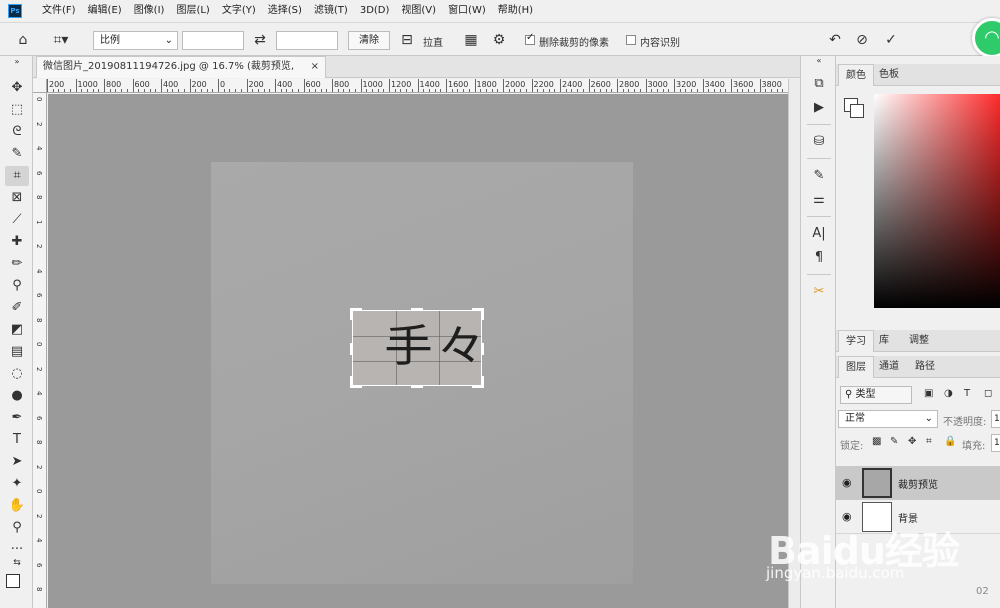 This screenshot has height=608, width=1000. What do you see at coordinates (894, 441) in the screenshot?
I see `lock-pixels-icon: ✎` at bounding box center [894, 441].